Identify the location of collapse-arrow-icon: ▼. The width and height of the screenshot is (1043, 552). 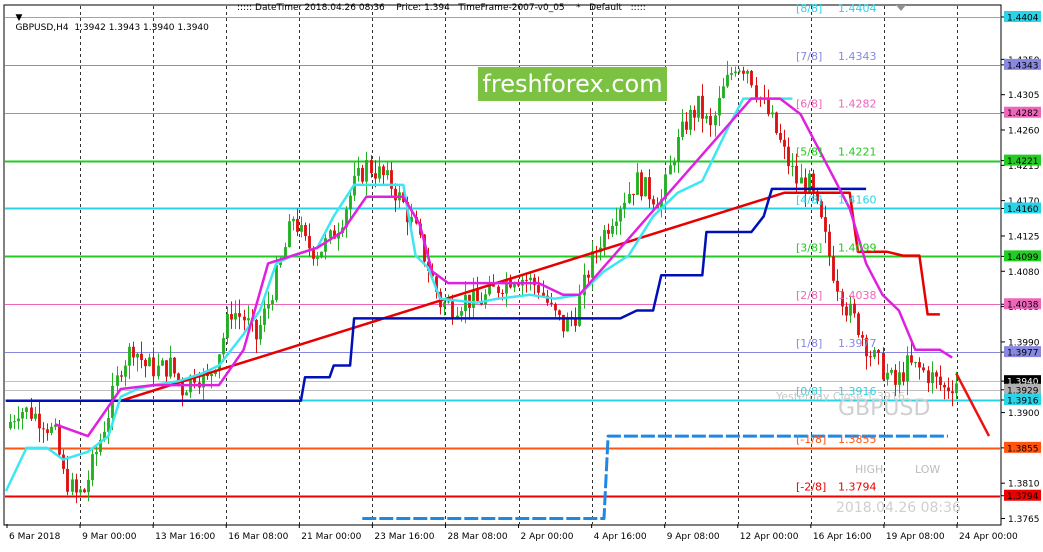
(18, 18).